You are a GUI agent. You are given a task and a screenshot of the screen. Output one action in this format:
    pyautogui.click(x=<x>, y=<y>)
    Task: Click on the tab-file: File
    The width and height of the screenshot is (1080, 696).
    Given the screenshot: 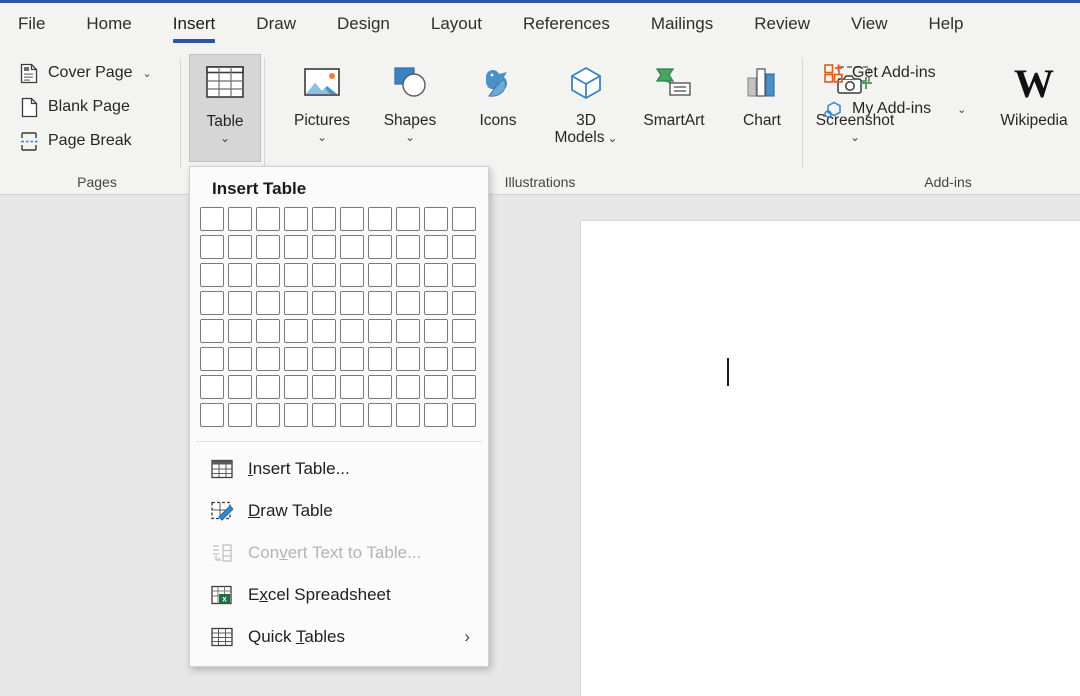 What is the action you would take?
    pyautogui.click(x=31, y=26)
    